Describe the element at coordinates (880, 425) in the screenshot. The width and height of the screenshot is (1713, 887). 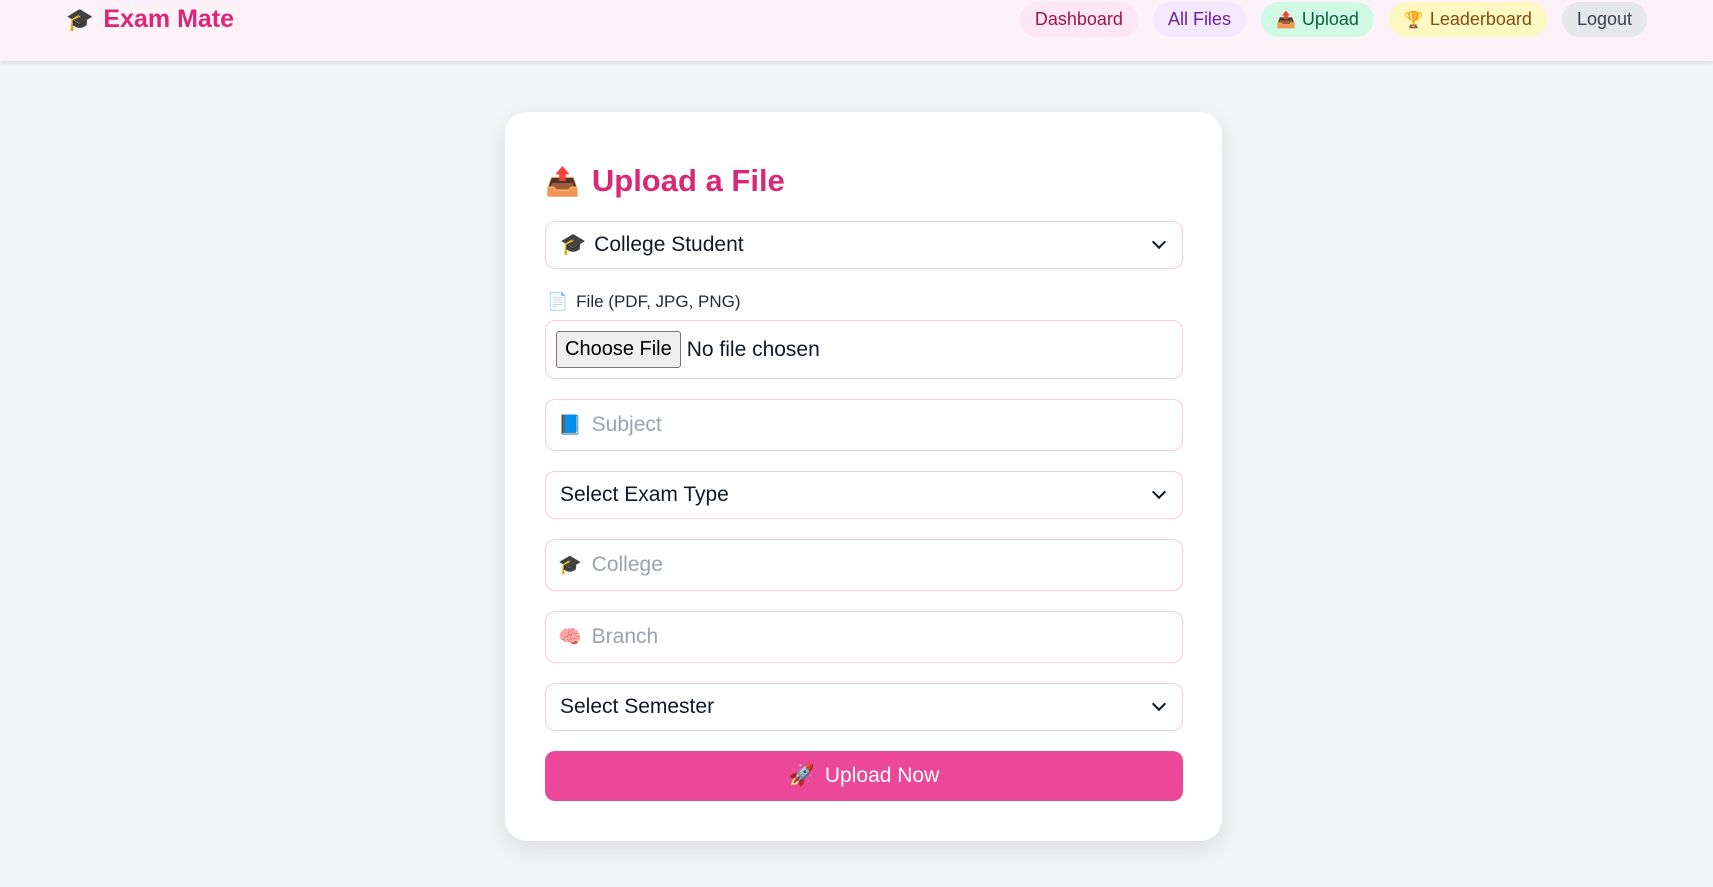
I see `subject-input` at that location.